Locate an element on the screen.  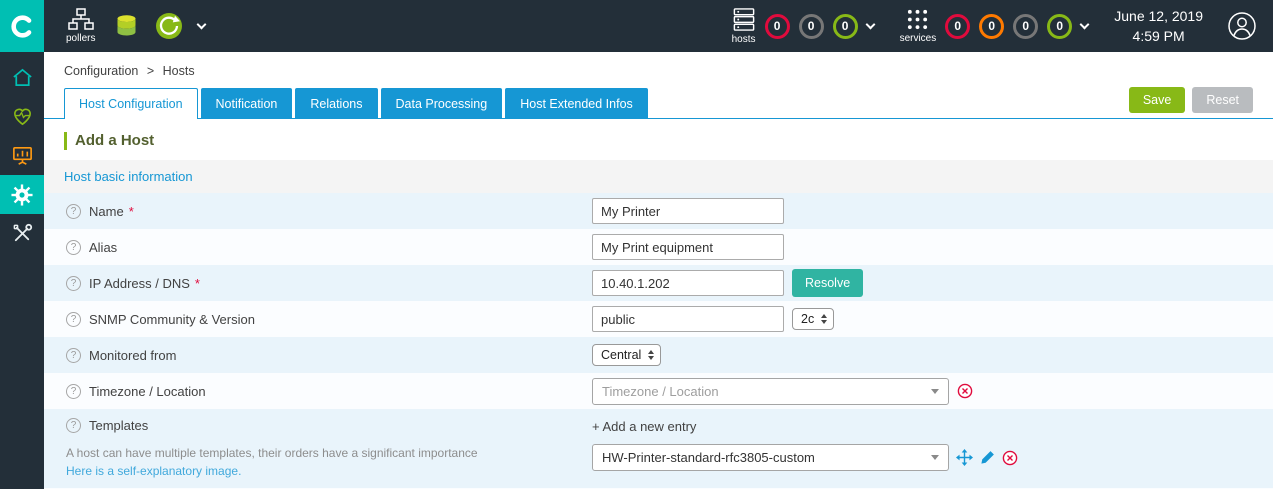
sidebar-item-home is located at coordinates (22, 77).